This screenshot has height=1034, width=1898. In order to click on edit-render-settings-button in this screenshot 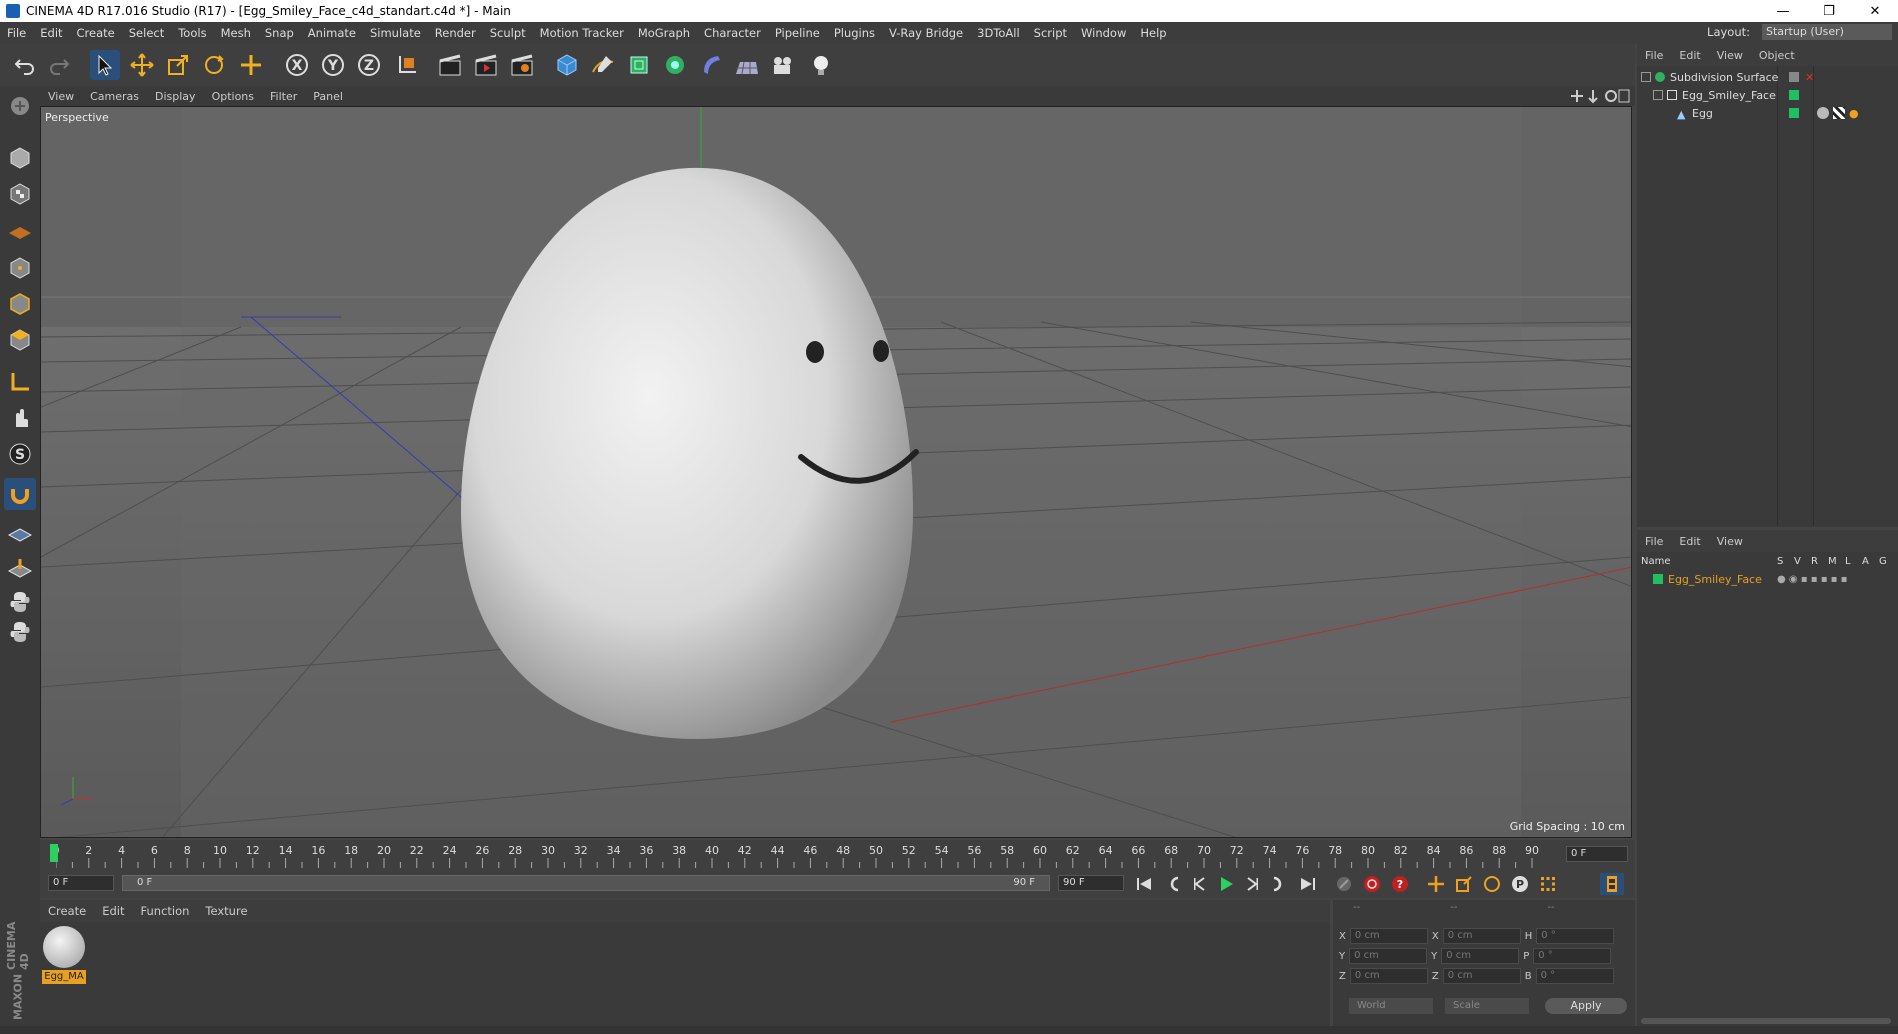, I will do `click(522, 65)`.